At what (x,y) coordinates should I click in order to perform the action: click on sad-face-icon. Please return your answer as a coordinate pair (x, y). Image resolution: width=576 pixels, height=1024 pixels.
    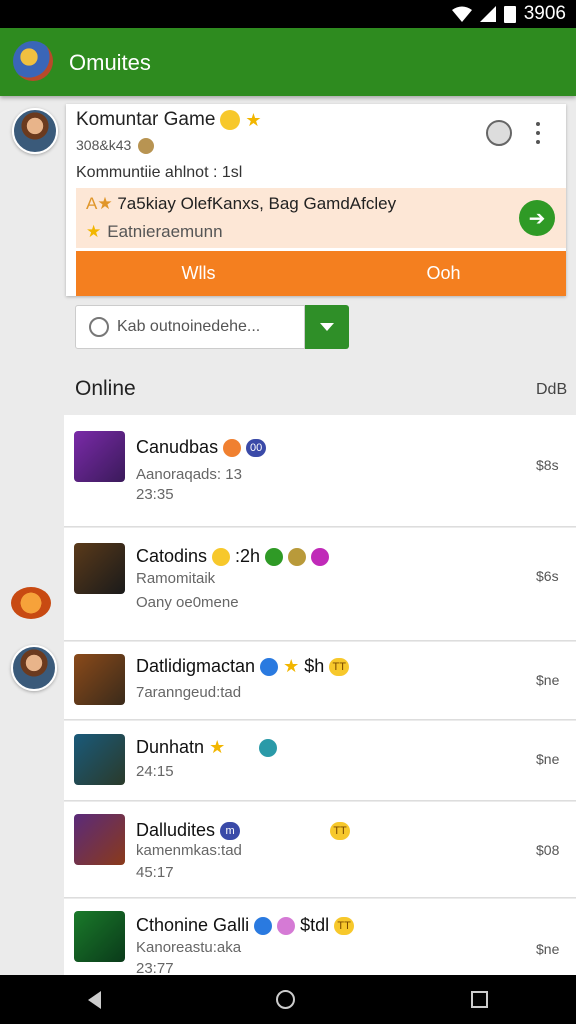
    Looking at the image, I should click on (499, 133).